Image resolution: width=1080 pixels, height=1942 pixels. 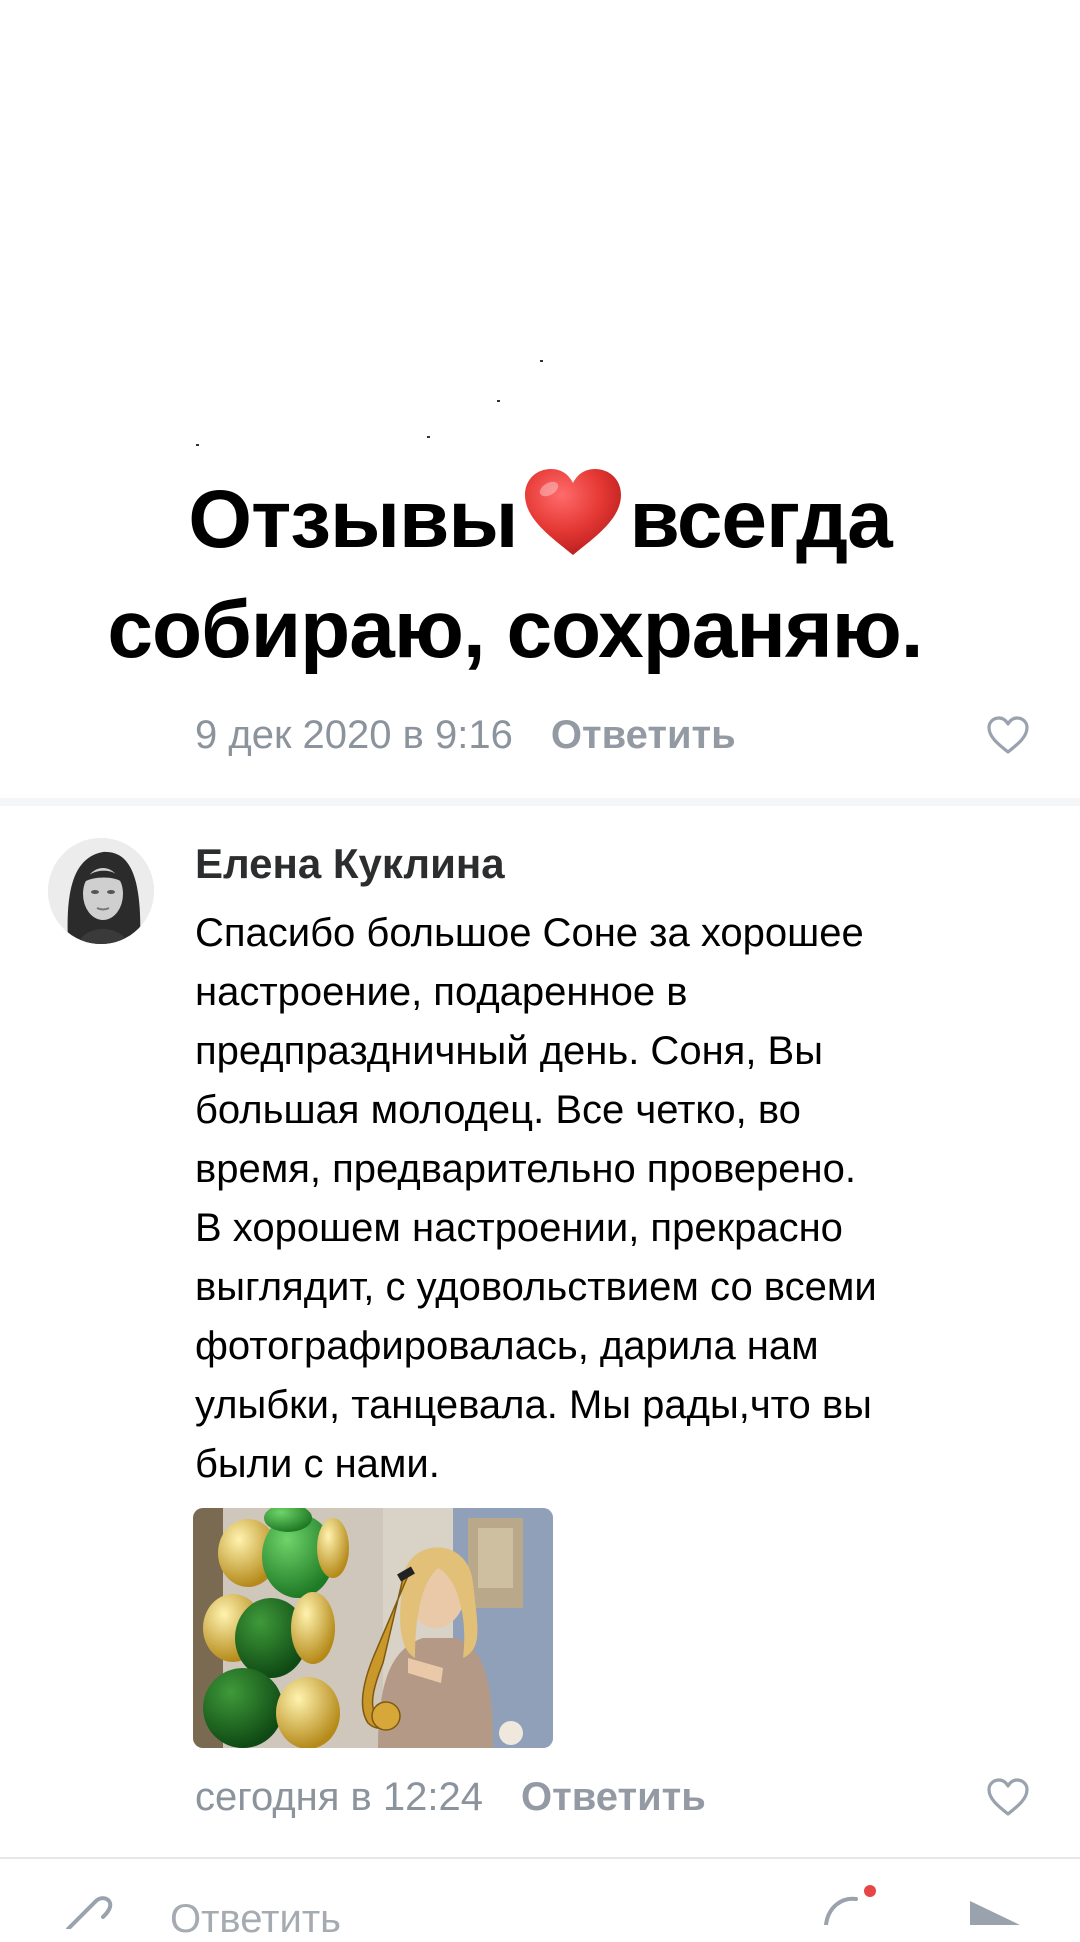 I want to click on comment-meta: сегодня в 12:24 Ответить, so click(x=612, y=1797).